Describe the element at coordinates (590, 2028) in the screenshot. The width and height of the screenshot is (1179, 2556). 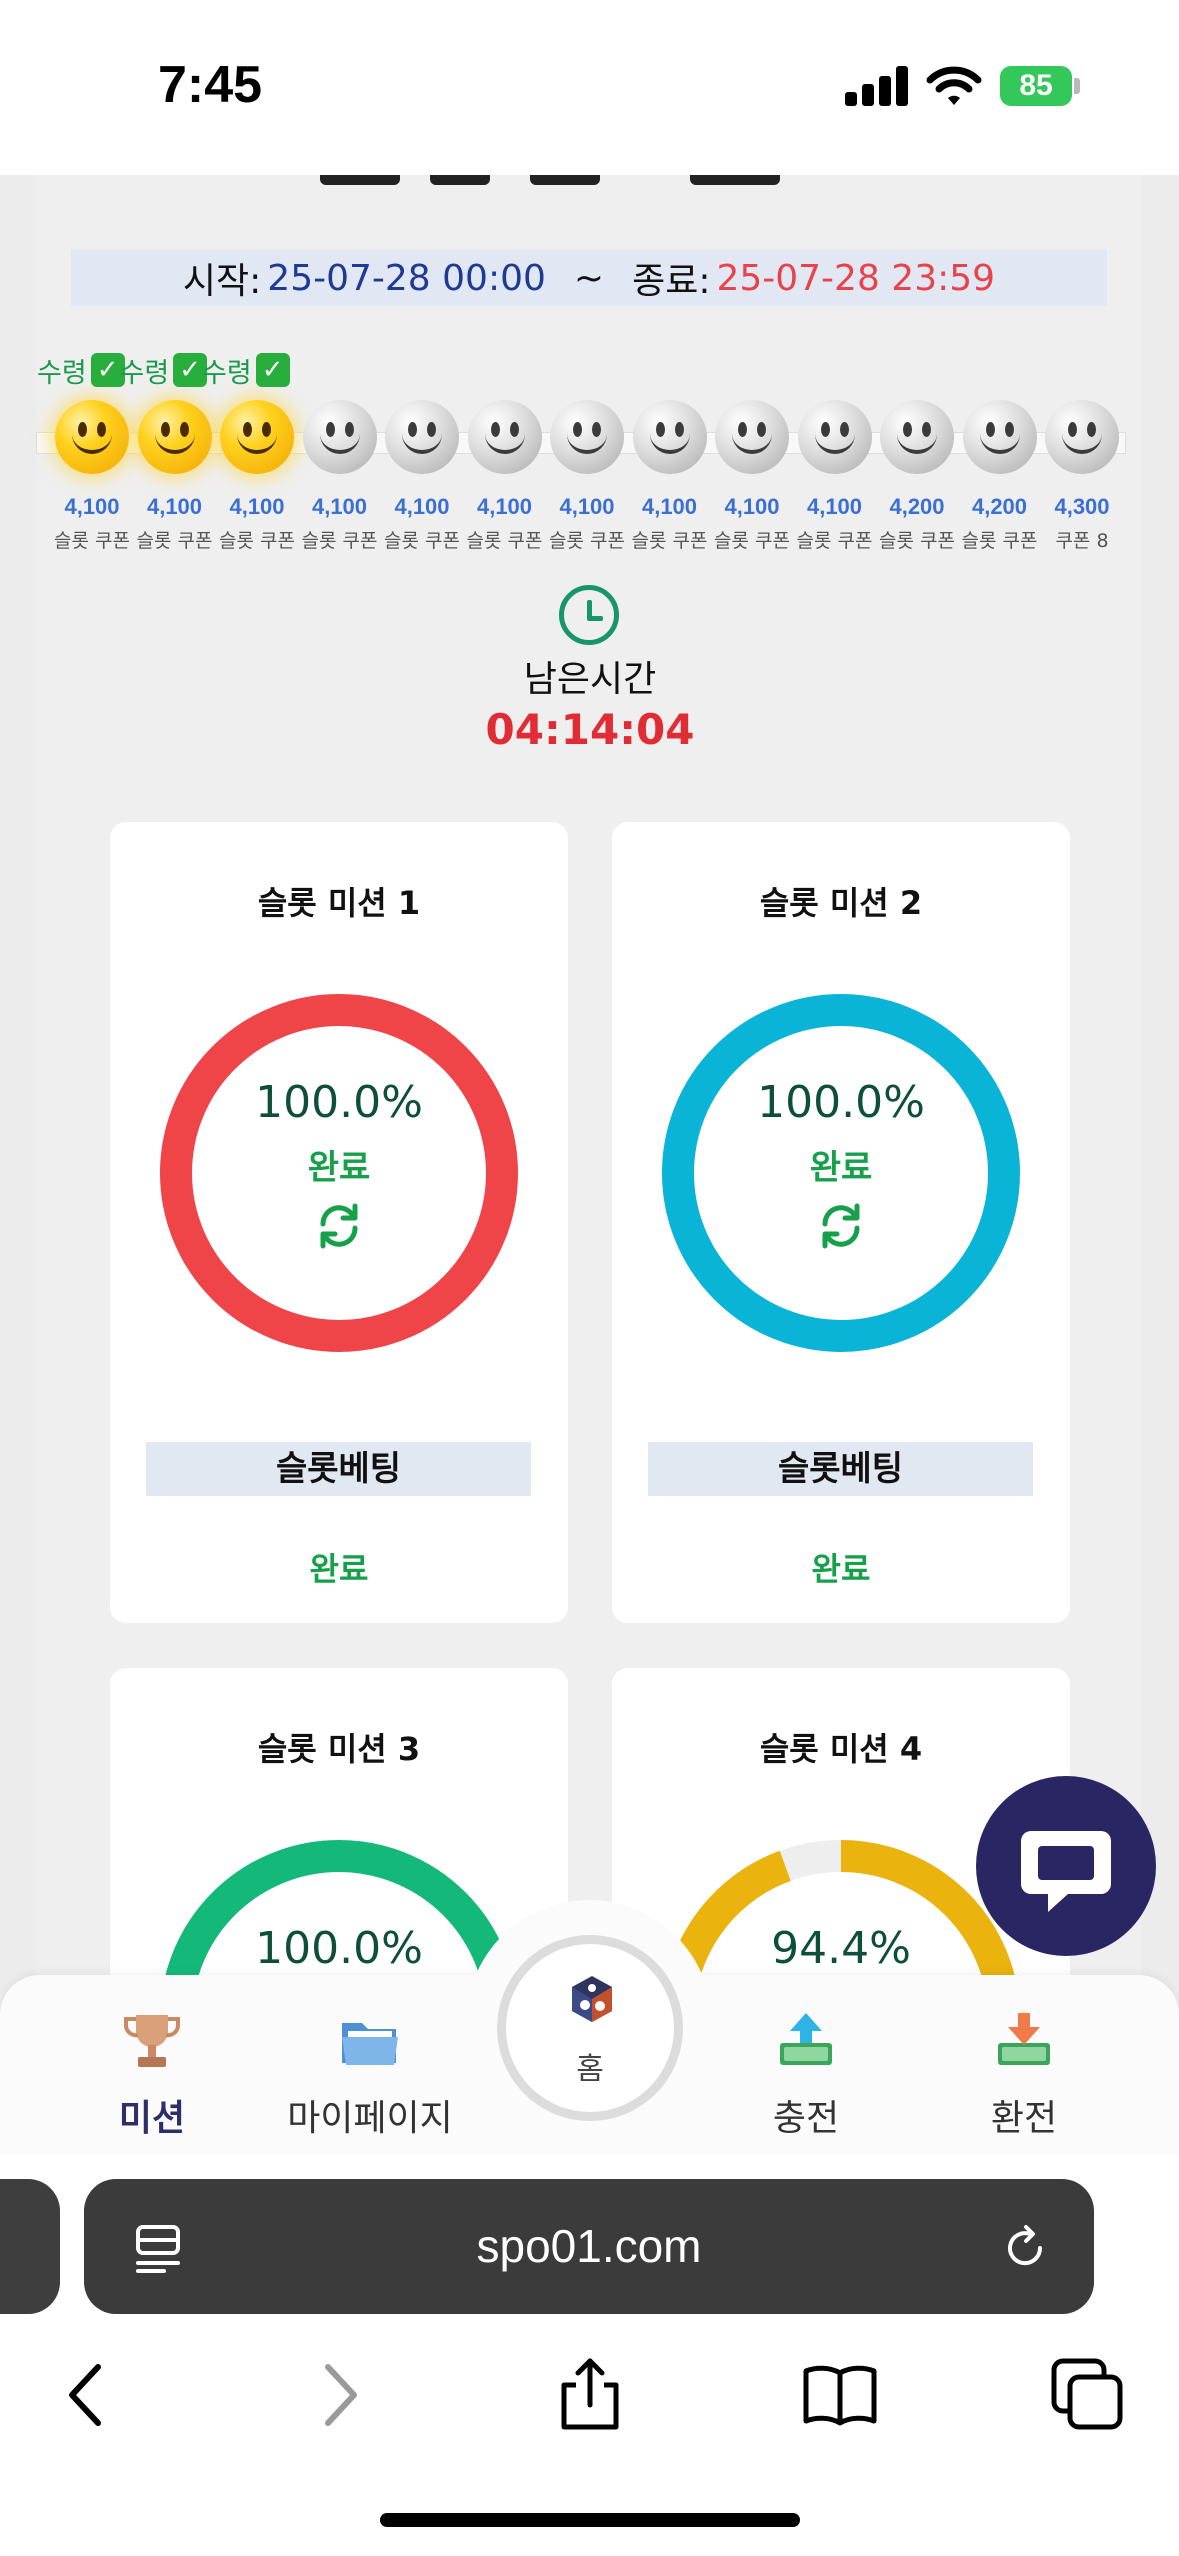
I see `nav-home: 홈` at that location.